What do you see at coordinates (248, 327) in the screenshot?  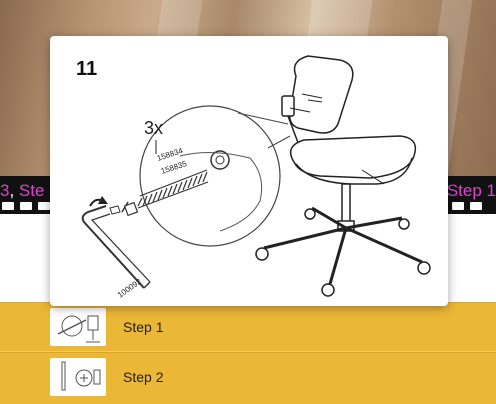 I see `step-row-1: Step 1` at bounding box center [248, 327].